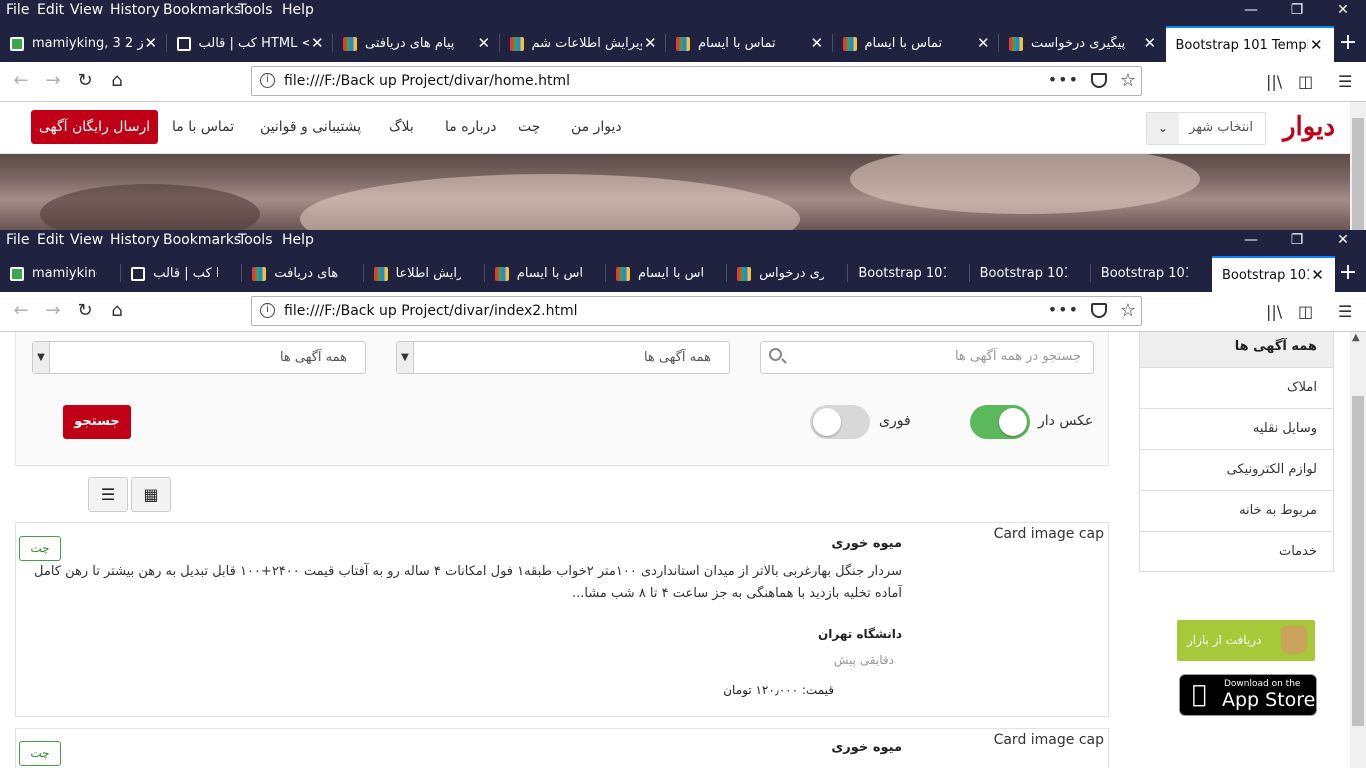 This screenshot has height=768, width=1366. Describe the element at coordinates (401, 127) in the screenshot. I see `nav-blog: بلاگ` at that location.